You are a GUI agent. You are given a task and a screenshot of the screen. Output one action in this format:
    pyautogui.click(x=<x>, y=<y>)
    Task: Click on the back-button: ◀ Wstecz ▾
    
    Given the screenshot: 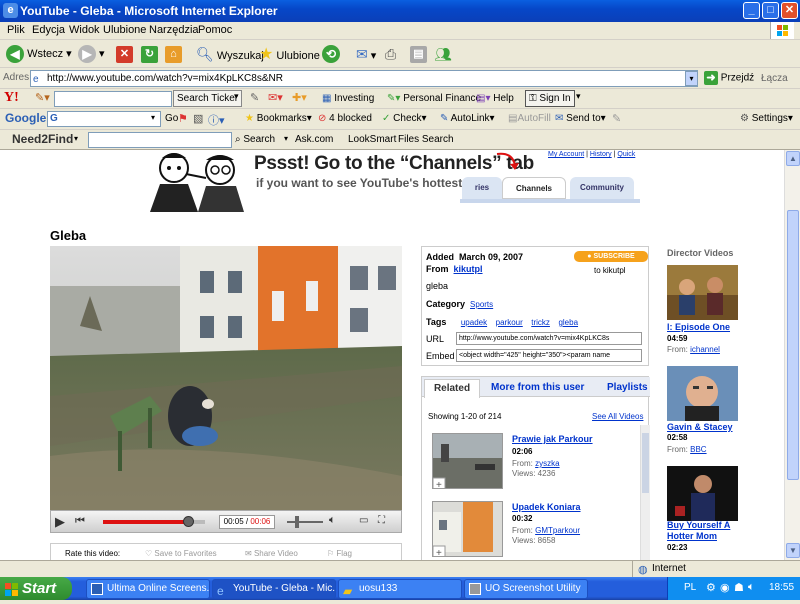 What is the action you would take?
    pyautogui.click(x=39, y=54)
    